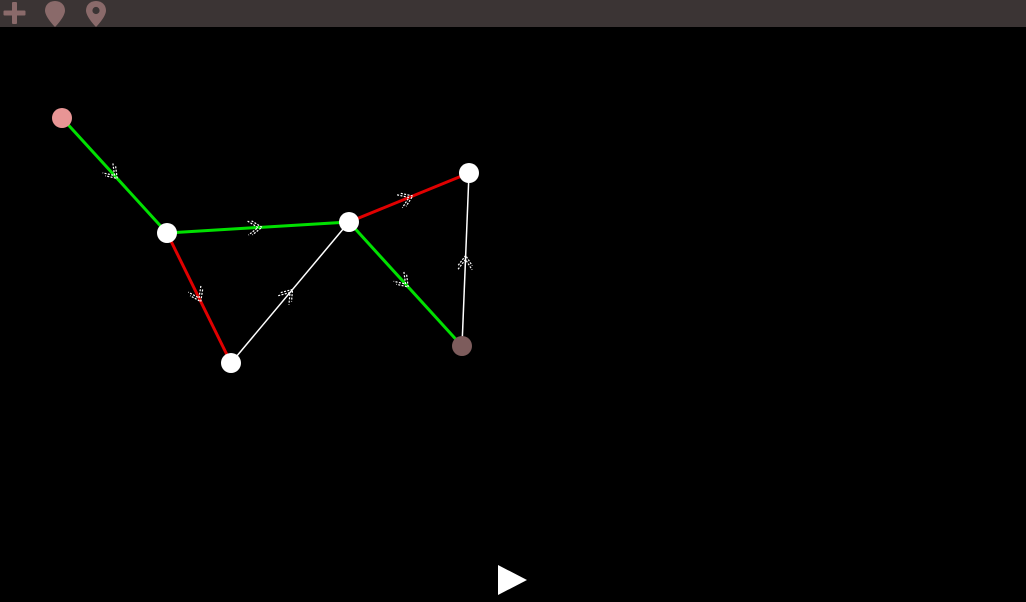 Image resolution: width=1026 pixels, height=602 pixels. I want to click on end-node, so click(462, 346).